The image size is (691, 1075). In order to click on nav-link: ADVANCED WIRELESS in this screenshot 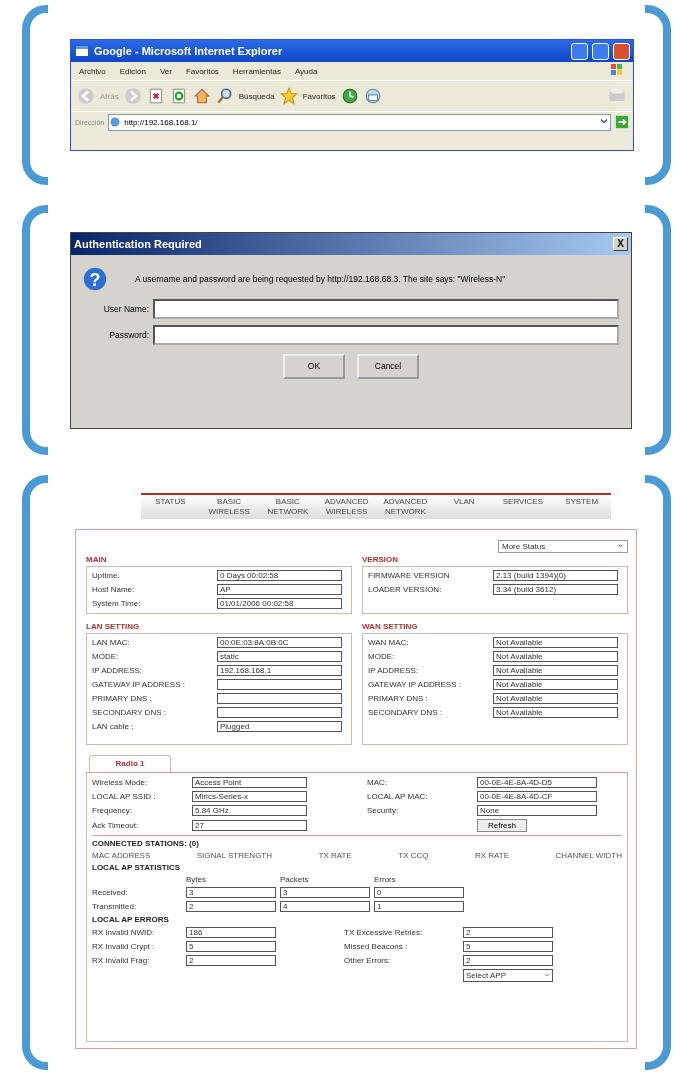, I will do `click(346, 506)`.